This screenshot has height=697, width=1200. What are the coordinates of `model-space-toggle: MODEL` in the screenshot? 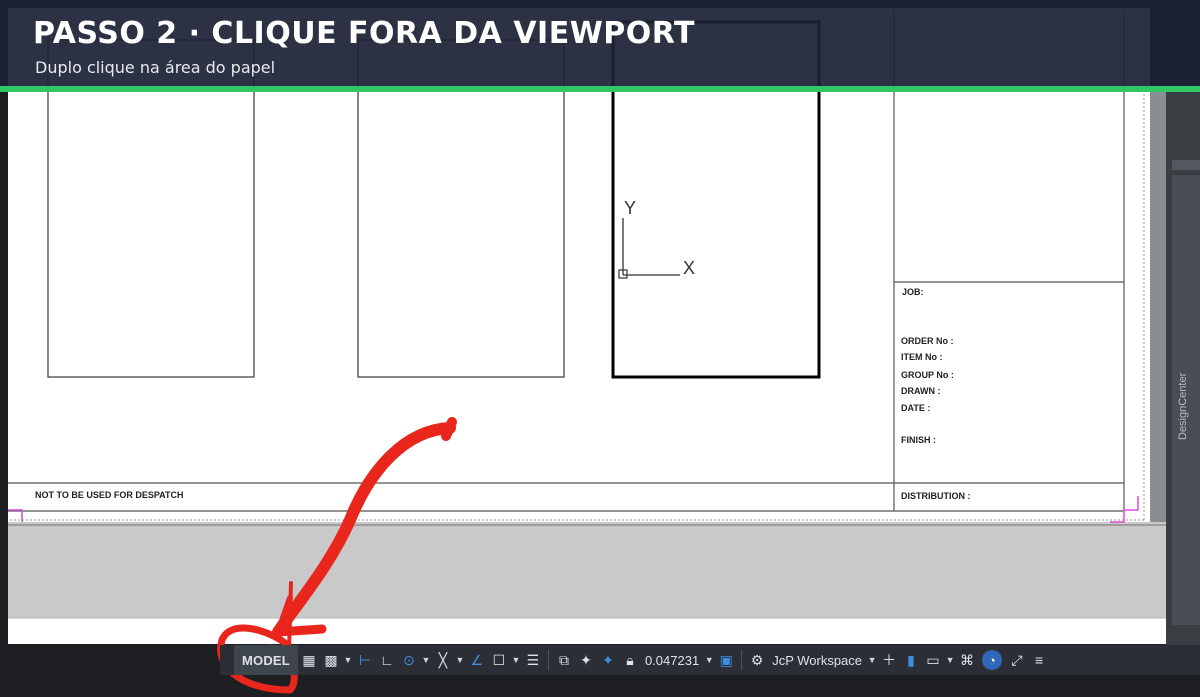 It's located at (266, 660).